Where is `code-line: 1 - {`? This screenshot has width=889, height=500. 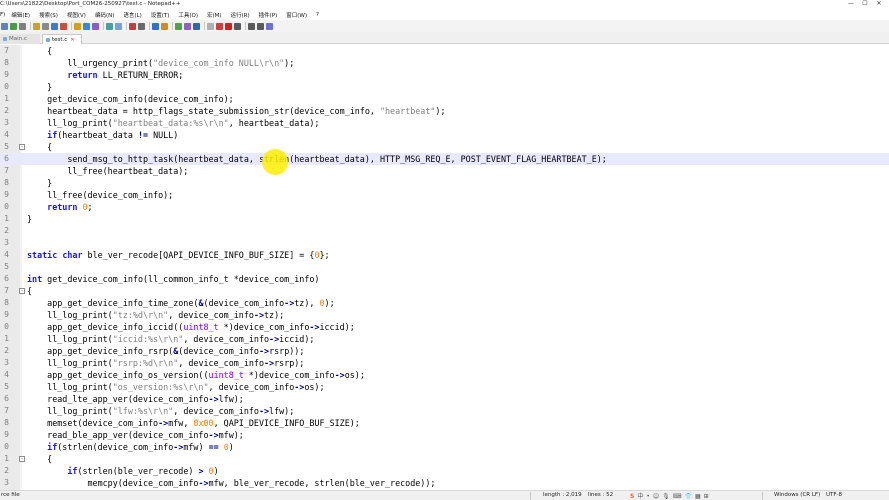 code-line: 1 - { is located at coordinates (444, 459).